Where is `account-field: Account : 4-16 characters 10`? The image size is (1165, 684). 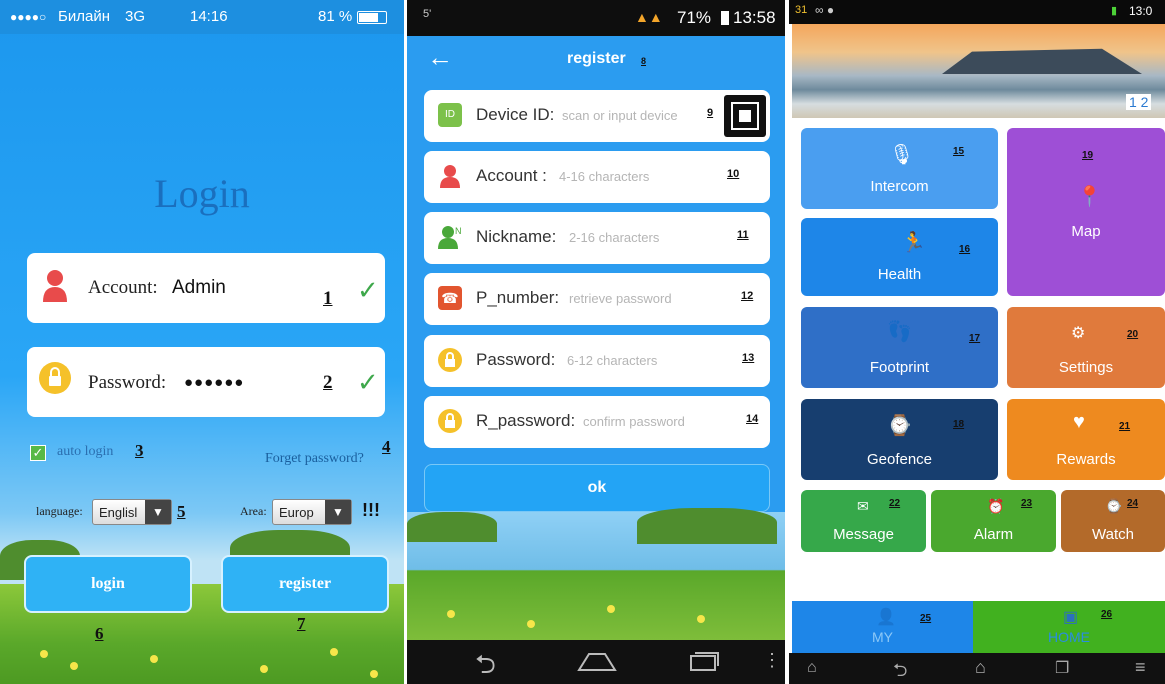
account-field: Account : 4-16 characters 10 is located at coordinates (597, 177).